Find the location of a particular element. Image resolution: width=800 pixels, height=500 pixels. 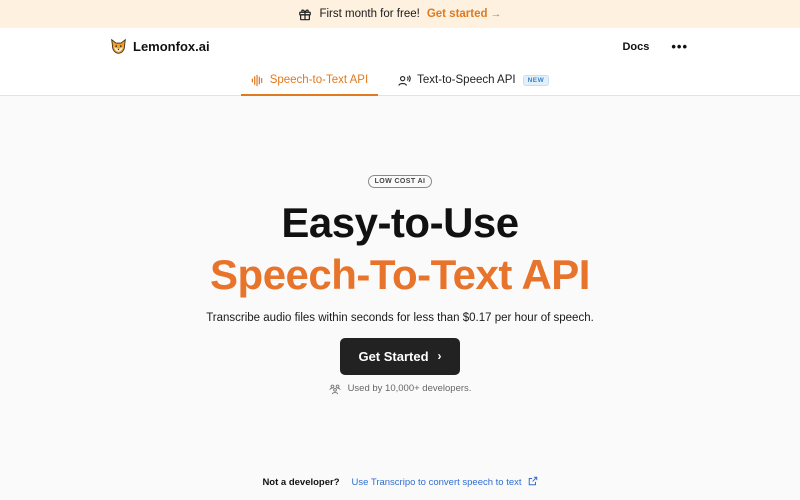

brand-link: Lemonfox.ai is located at coordinates (160, 46).